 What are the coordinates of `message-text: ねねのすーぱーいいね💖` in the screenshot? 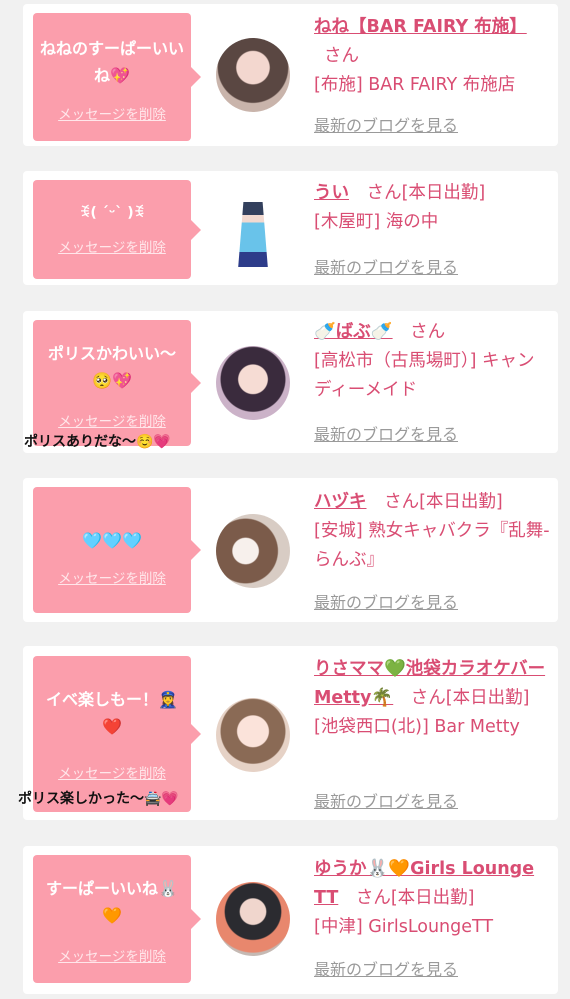 It's located at (111, 62).